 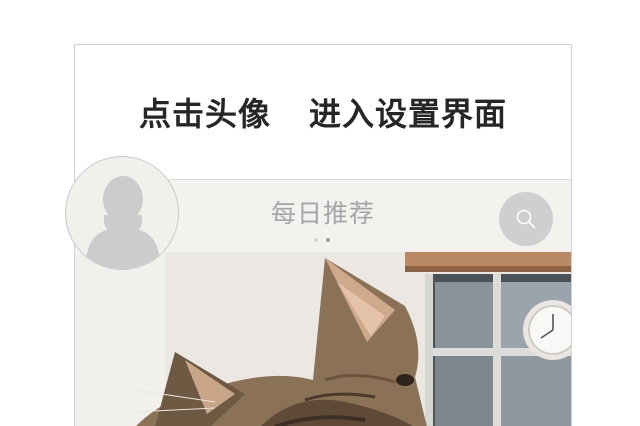 I want to click on search-button, so click(x=526, y=219).